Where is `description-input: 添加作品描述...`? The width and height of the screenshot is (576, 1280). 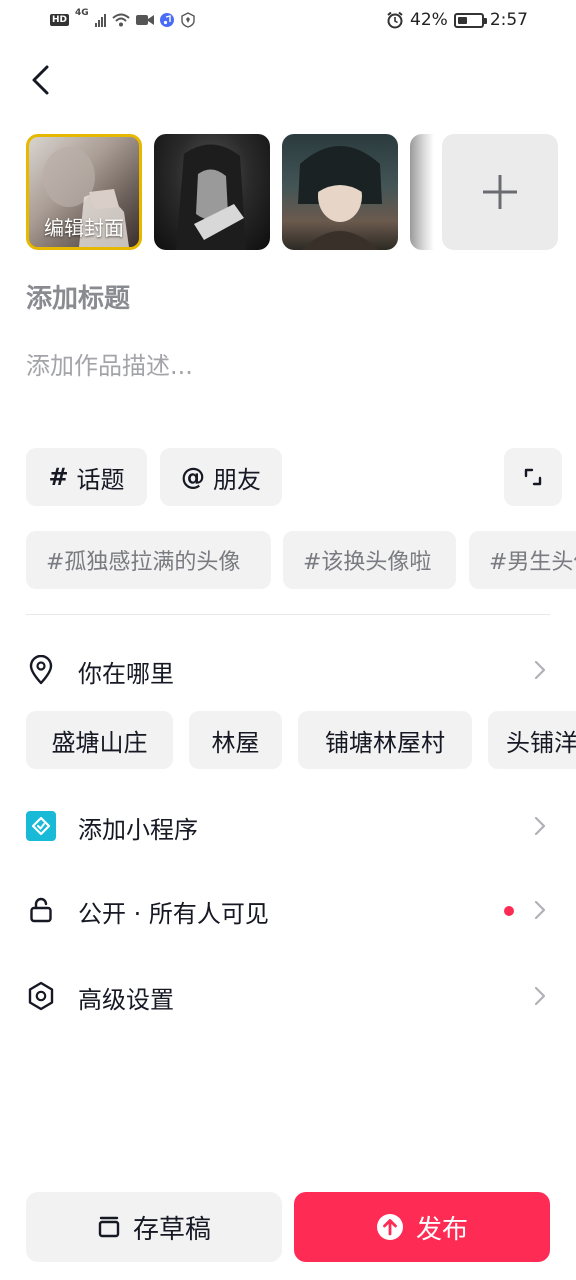 description-input: 添加作品描述... is located at coordinates (109, 363).